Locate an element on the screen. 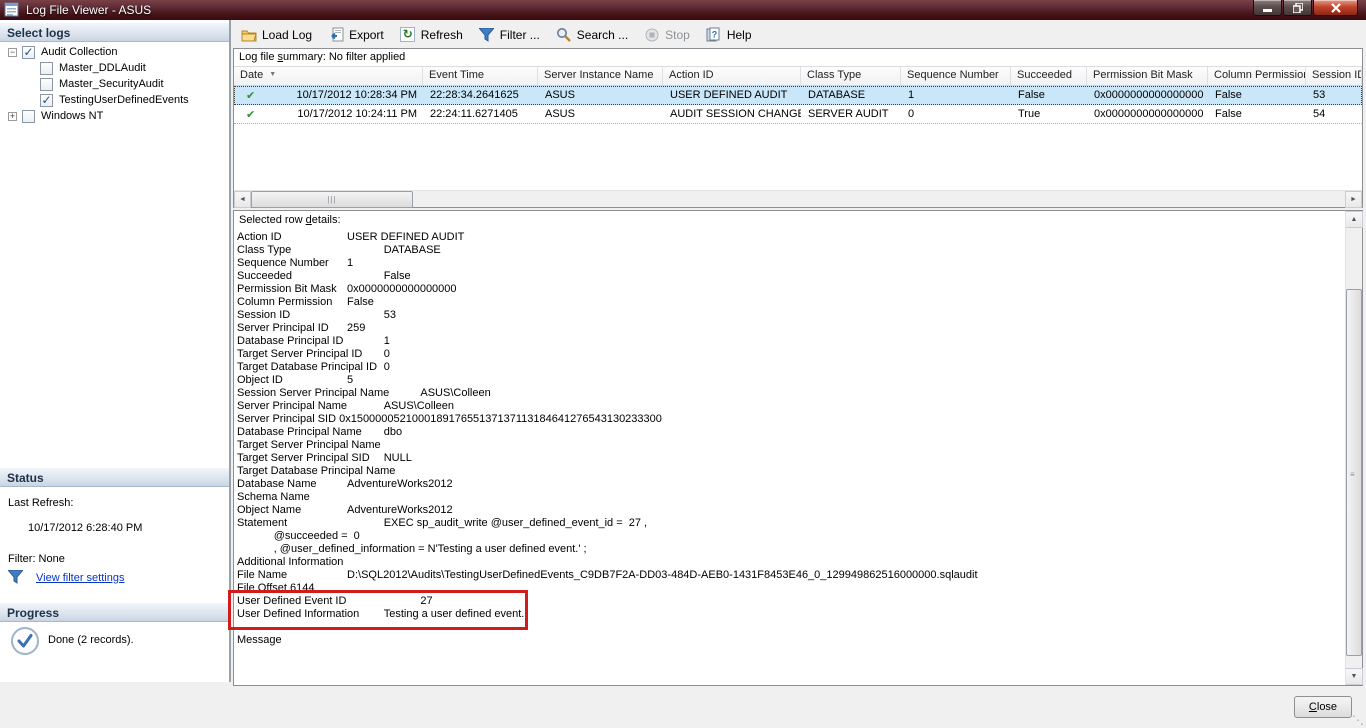  horizontal-scrollbar-thumb: ||| is located at coordinates (332, 199).